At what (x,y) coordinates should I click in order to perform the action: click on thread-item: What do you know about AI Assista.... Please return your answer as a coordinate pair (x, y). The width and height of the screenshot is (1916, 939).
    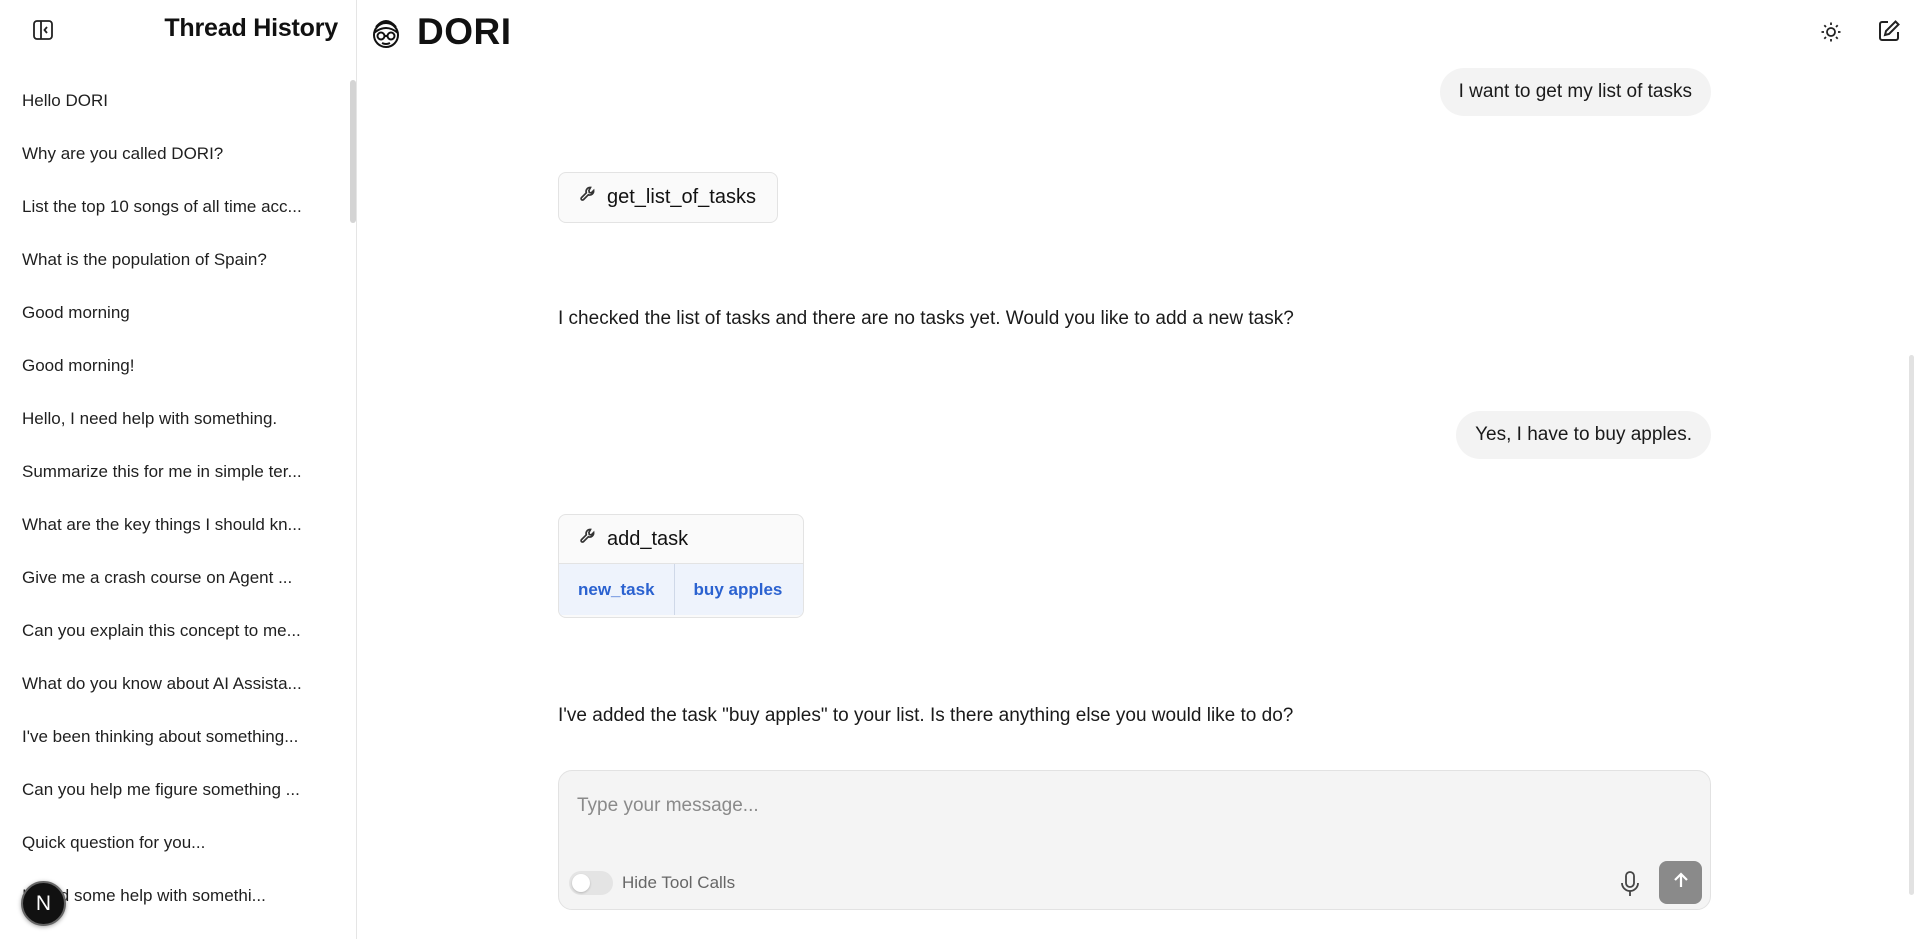
    Looking at the image, I should click on (172, 683).